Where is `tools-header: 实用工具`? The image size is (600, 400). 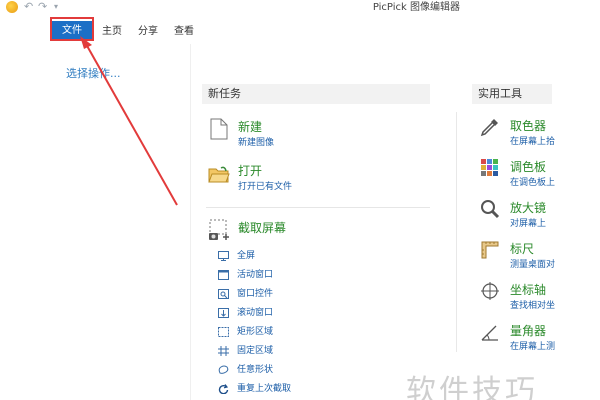 tools-header: 实用工具 is located at coordinates (512, 94).